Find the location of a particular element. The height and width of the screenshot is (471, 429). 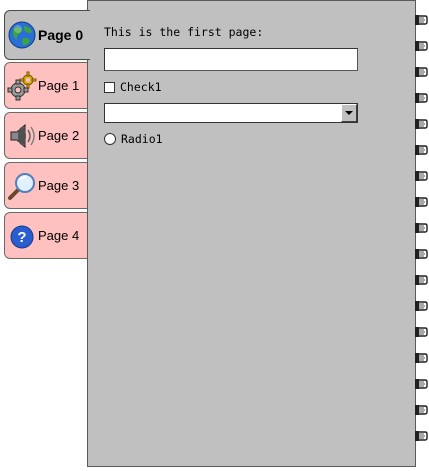

tab-label: Page 0 is located at coordinates (61, 35).